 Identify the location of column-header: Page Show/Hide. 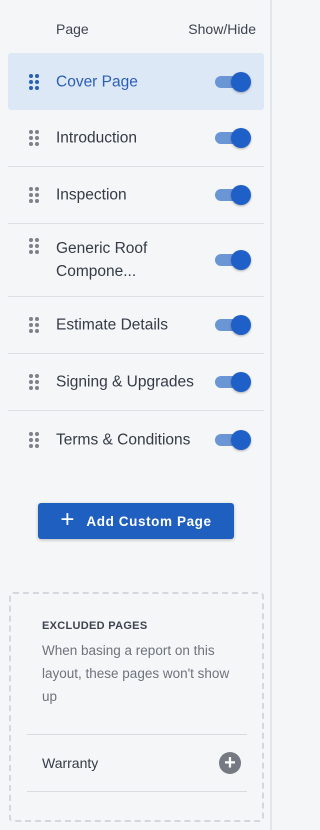
(135, 29).